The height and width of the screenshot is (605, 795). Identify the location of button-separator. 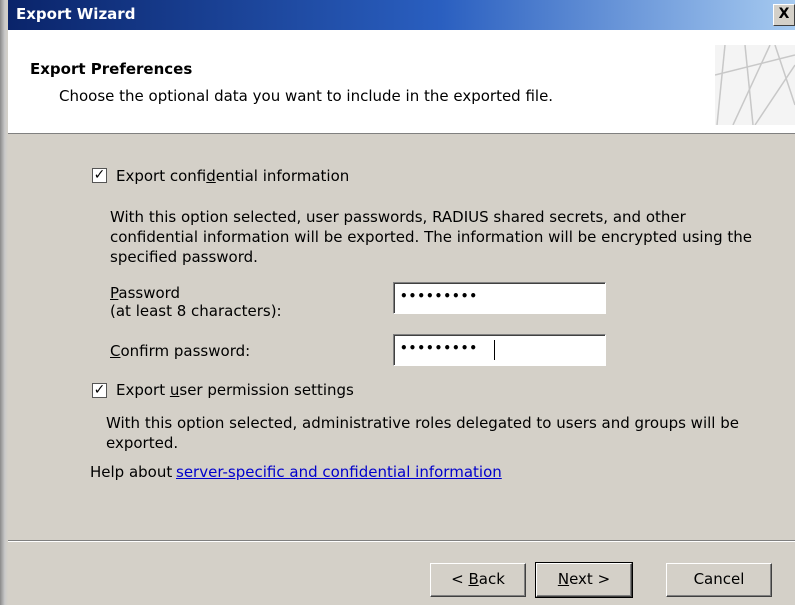
(401, 541).